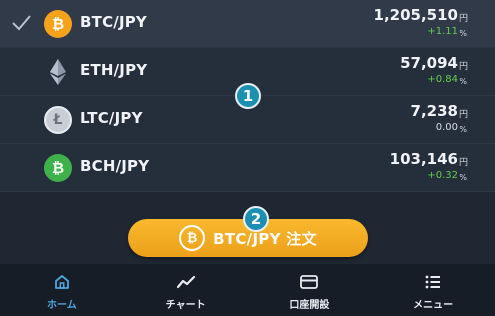 The height and width of the screenshot is (316, 495). Describe the element at coordinates (58, 120) in the screenshot. I see `litecoin-icon: Ł` at that location.